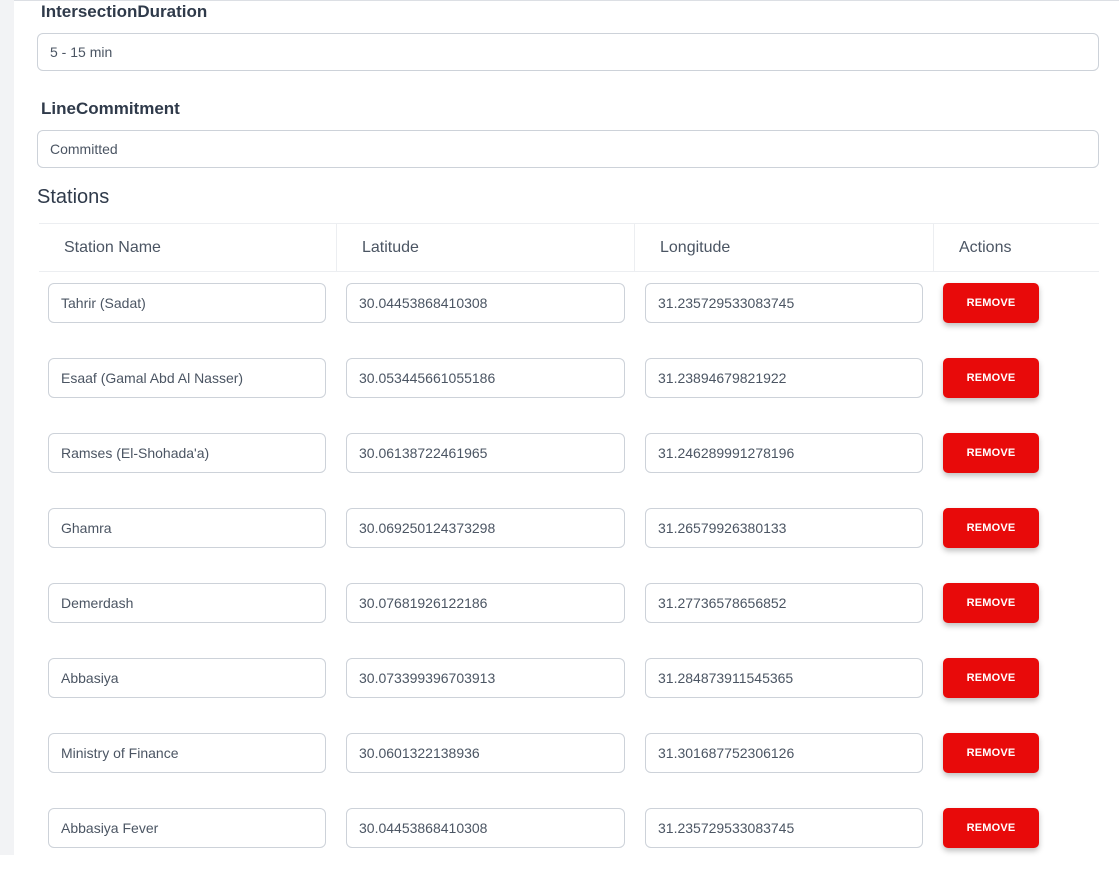 This screenshot has height=872, width=1119. I want to click on station-name-input: Demerdash, so click(187, 603).